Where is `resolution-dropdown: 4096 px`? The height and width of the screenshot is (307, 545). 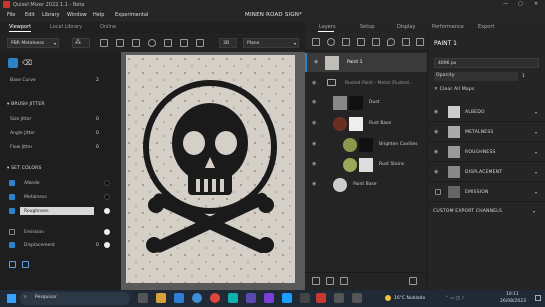
resolution-dropdown: 4096 px is located at coordinates (486, 63).